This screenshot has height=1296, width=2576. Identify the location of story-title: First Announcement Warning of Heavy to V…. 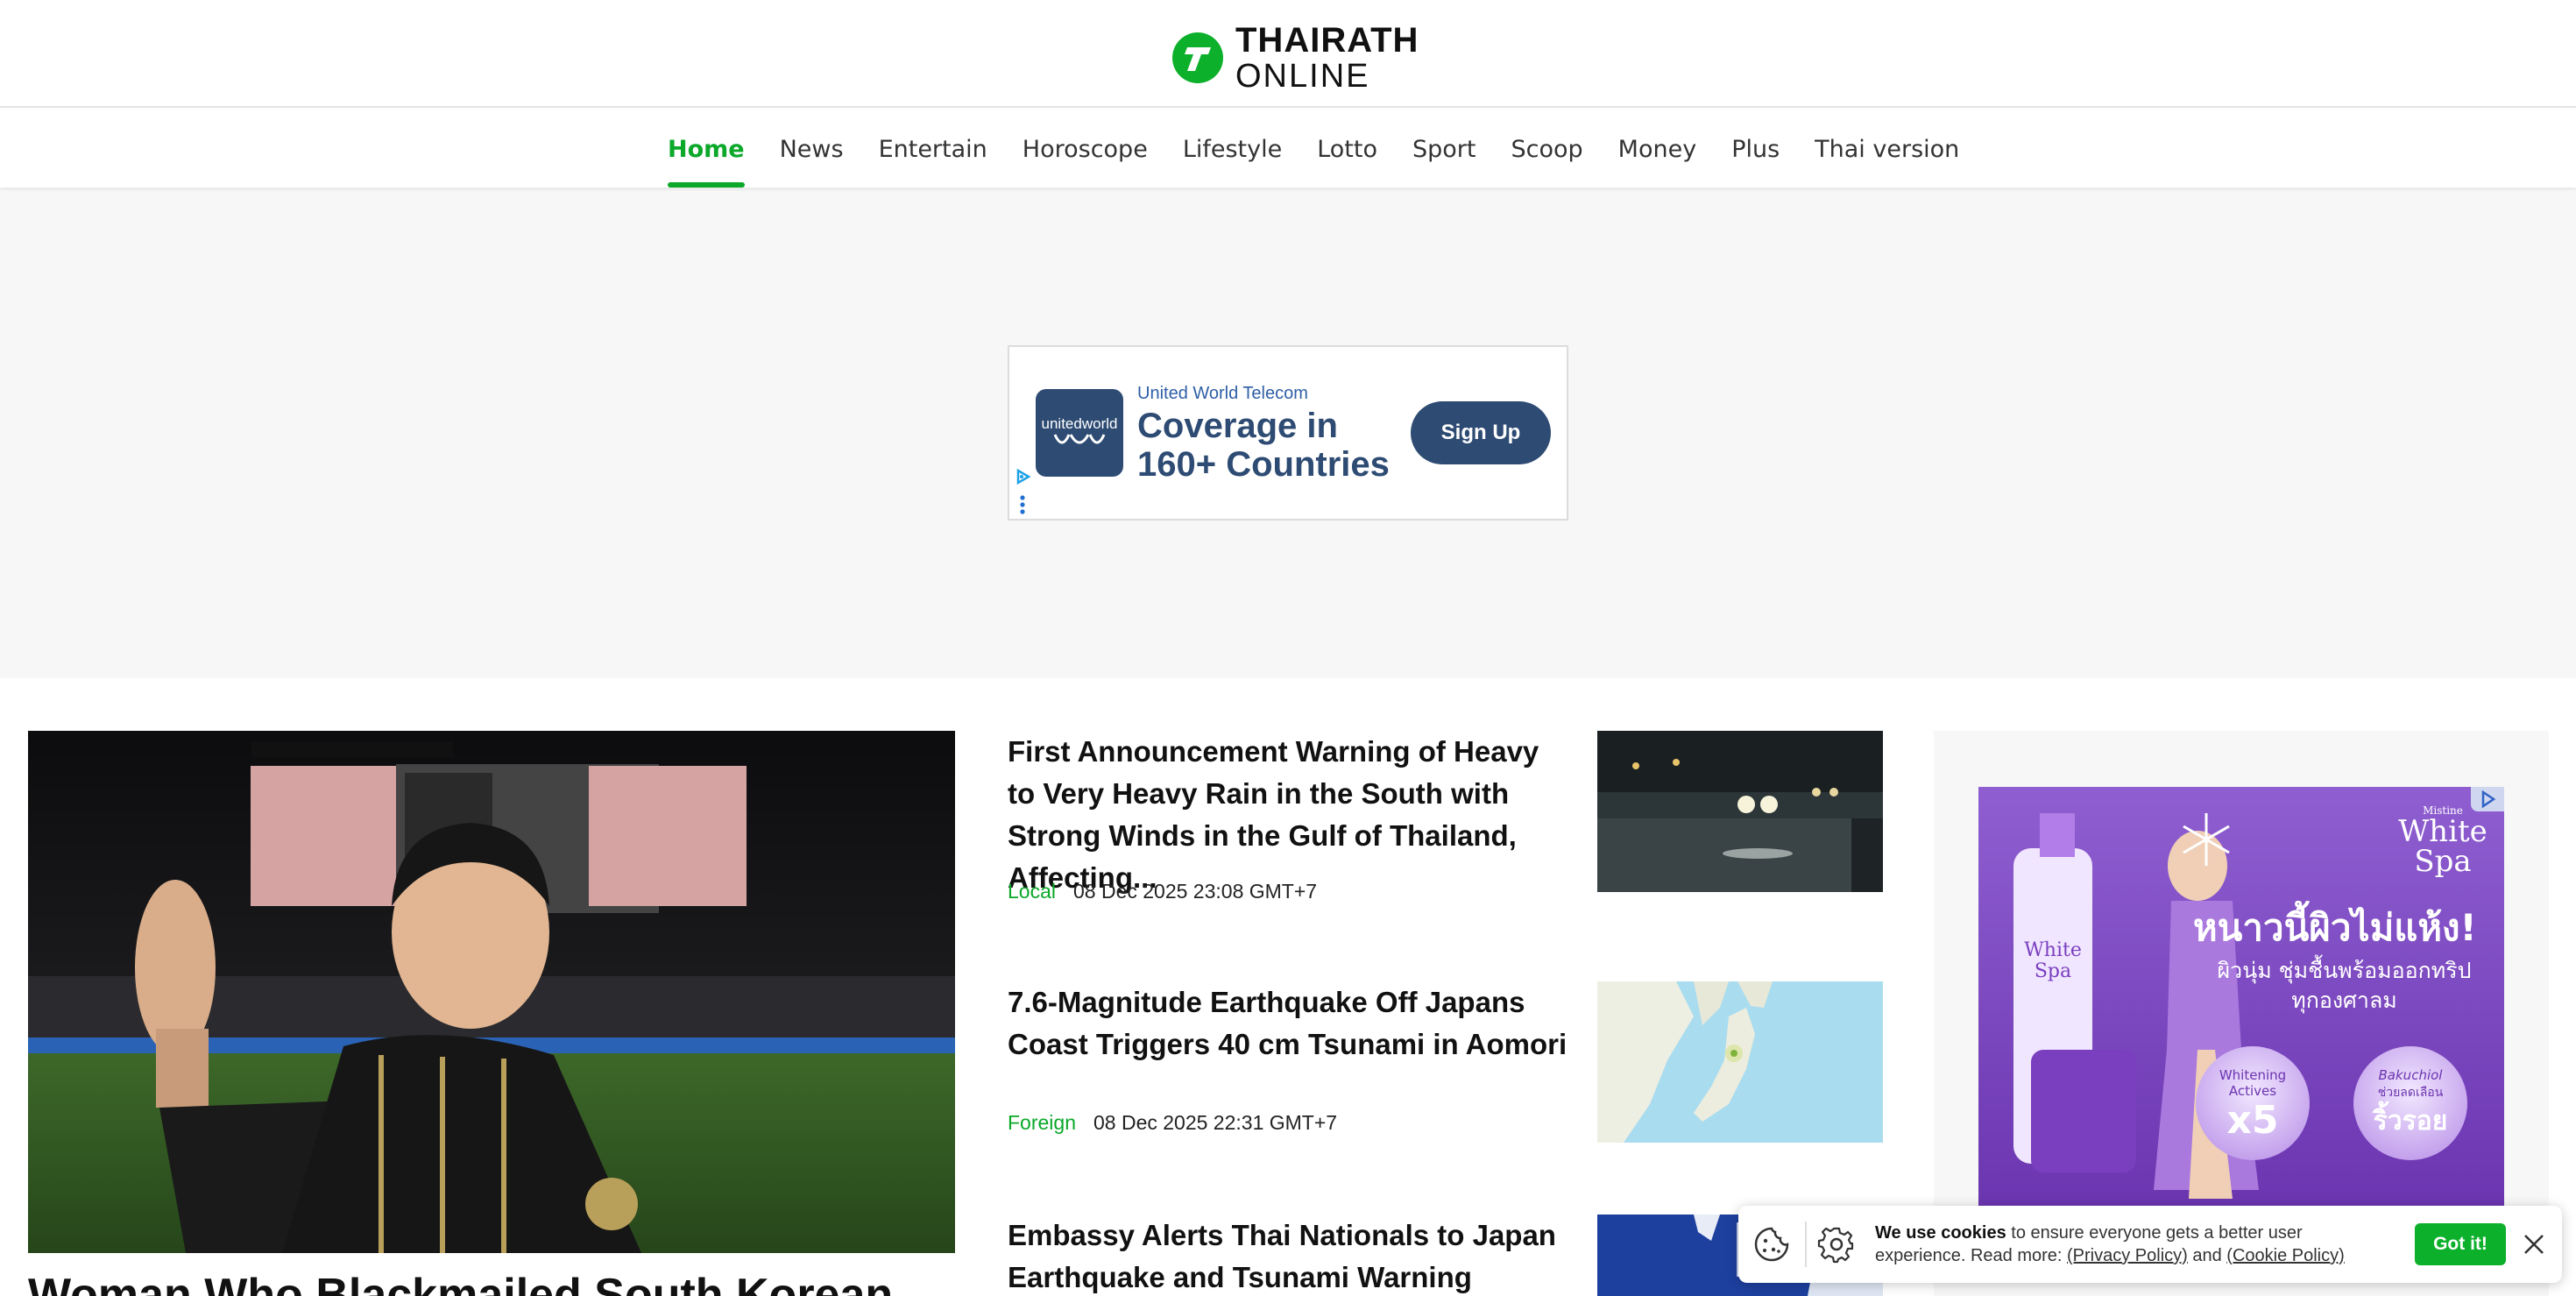
(1288, 815).